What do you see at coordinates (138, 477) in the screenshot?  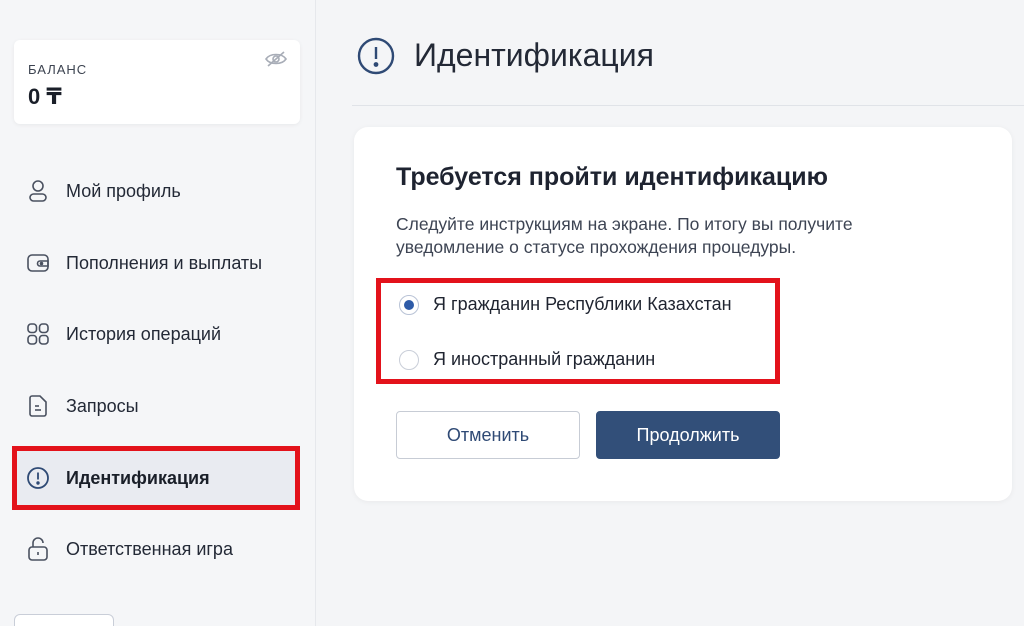 I see `sidebar-item-label: Идентификация` at bounding box center [138, 477].